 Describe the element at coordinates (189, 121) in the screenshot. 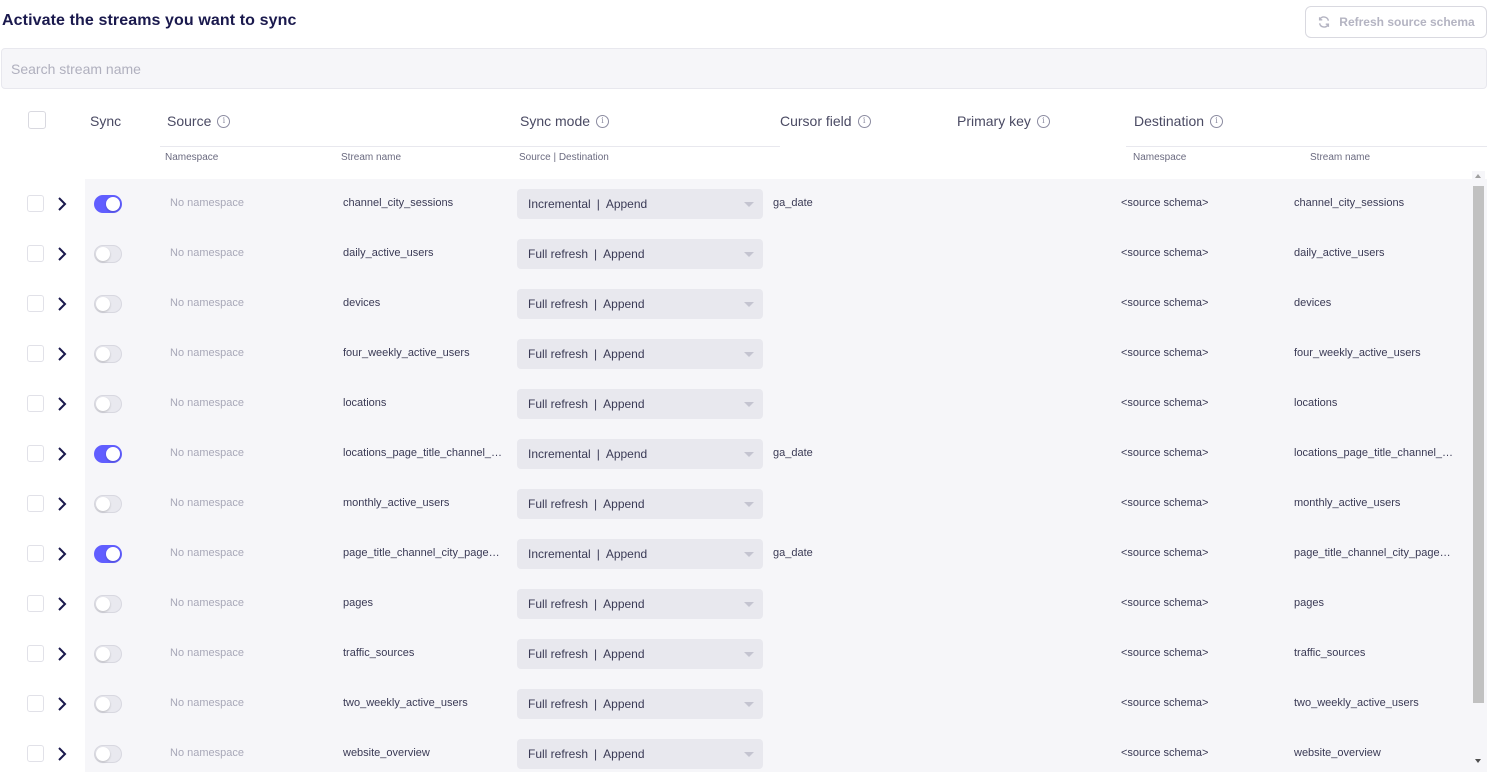

I see `header-source-label: Source` at that location.